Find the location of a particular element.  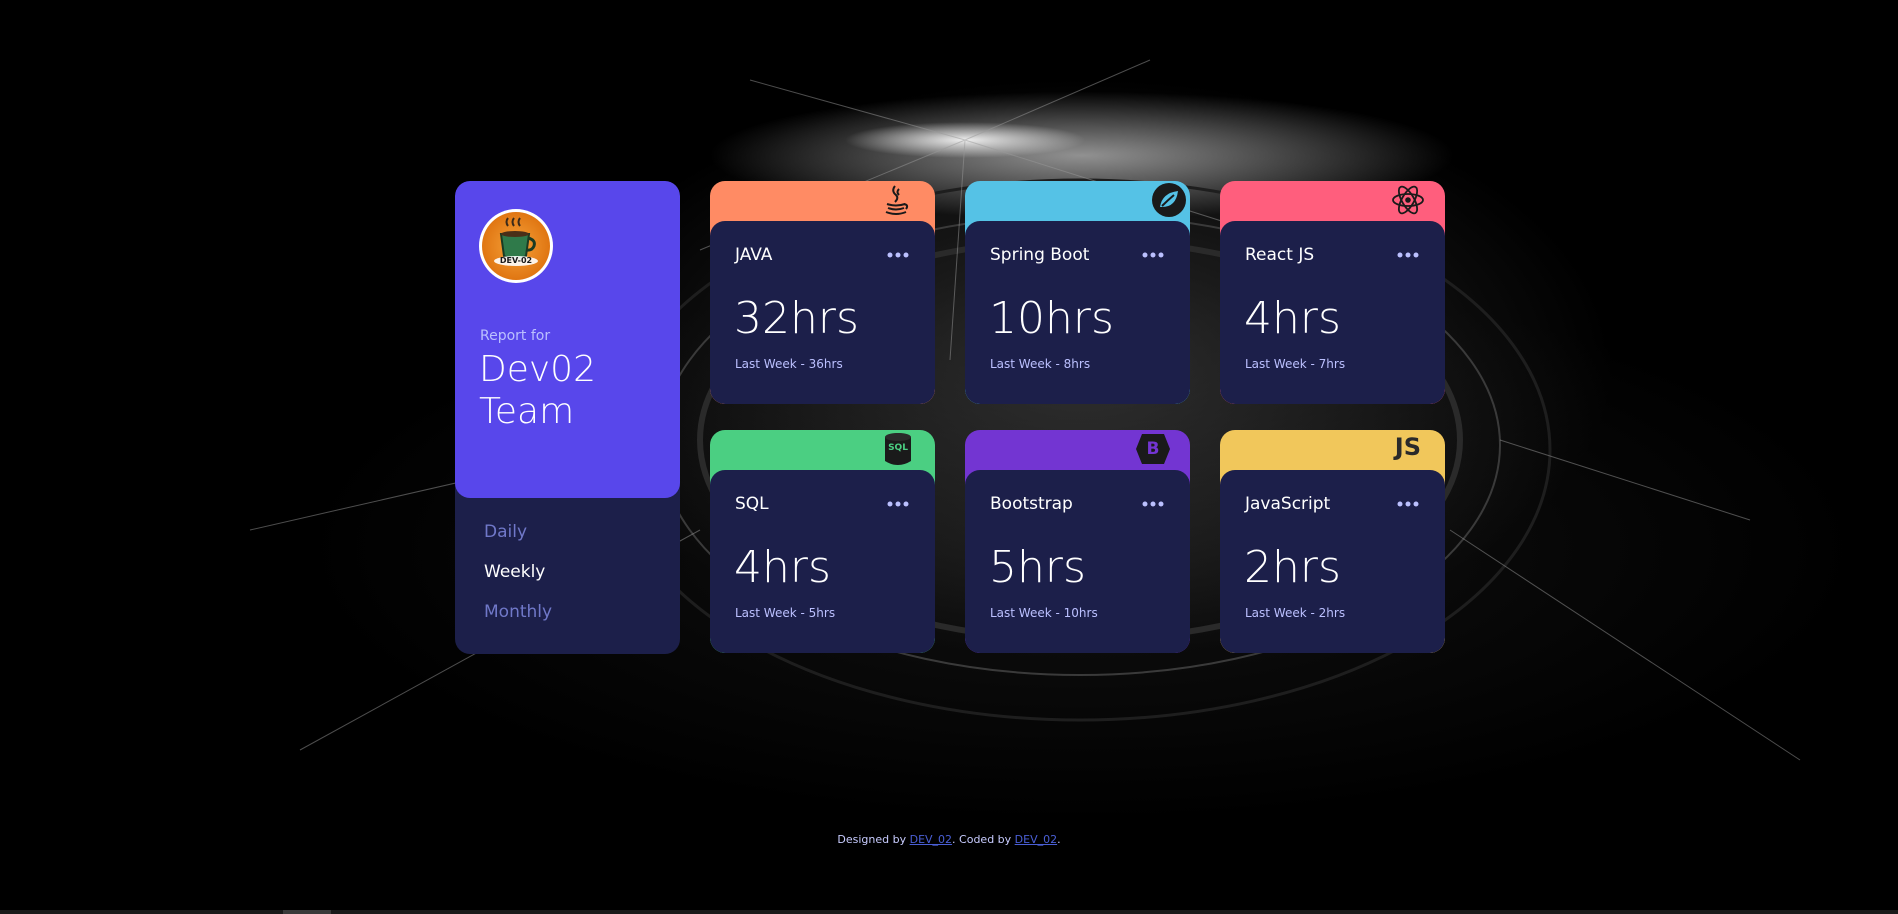

attribution: Designed by DEV_02. Coded by DEV_02. is located at coordinates (949, 839).